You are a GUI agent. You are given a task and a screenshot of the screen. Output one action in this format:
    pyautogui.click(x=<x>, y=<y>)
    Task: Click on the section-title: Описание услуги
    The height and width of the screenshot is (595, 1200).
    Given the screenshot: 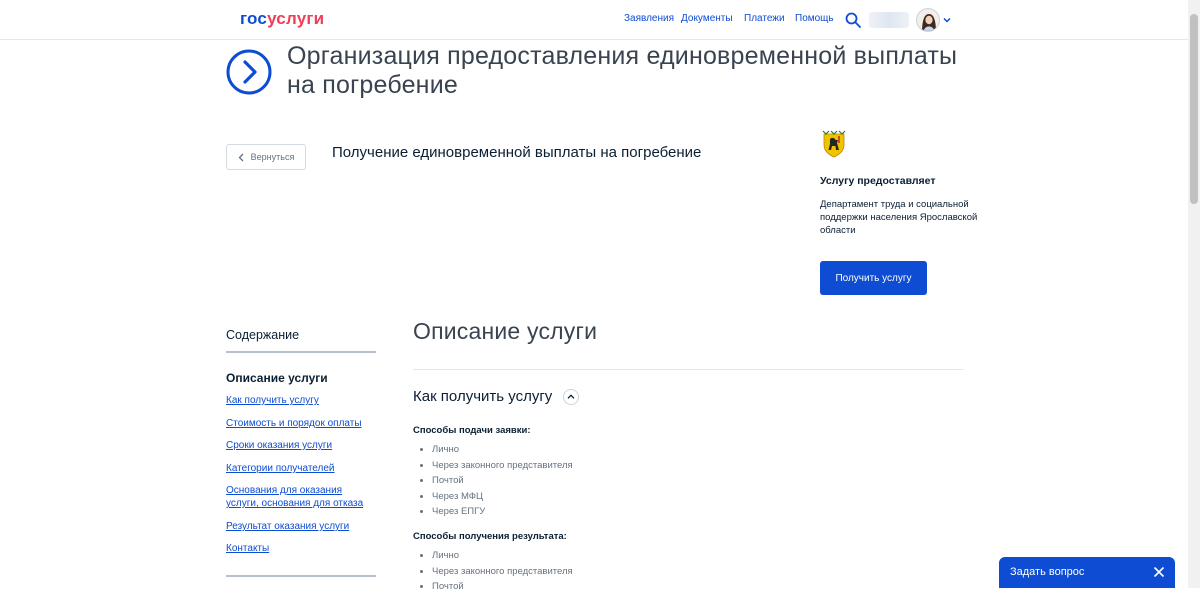 What is the action you would take?
    pyautogui.click(x=505, y=331)
    